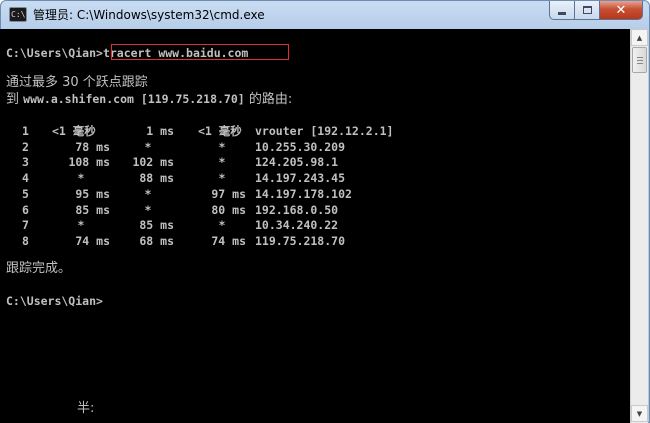 Image resolution: width=650 pixels, height=423 pixels. Describe the element at coordinates (297, 162) in the screenshot. I see `hop-host: 124.205.98.1` at that location.